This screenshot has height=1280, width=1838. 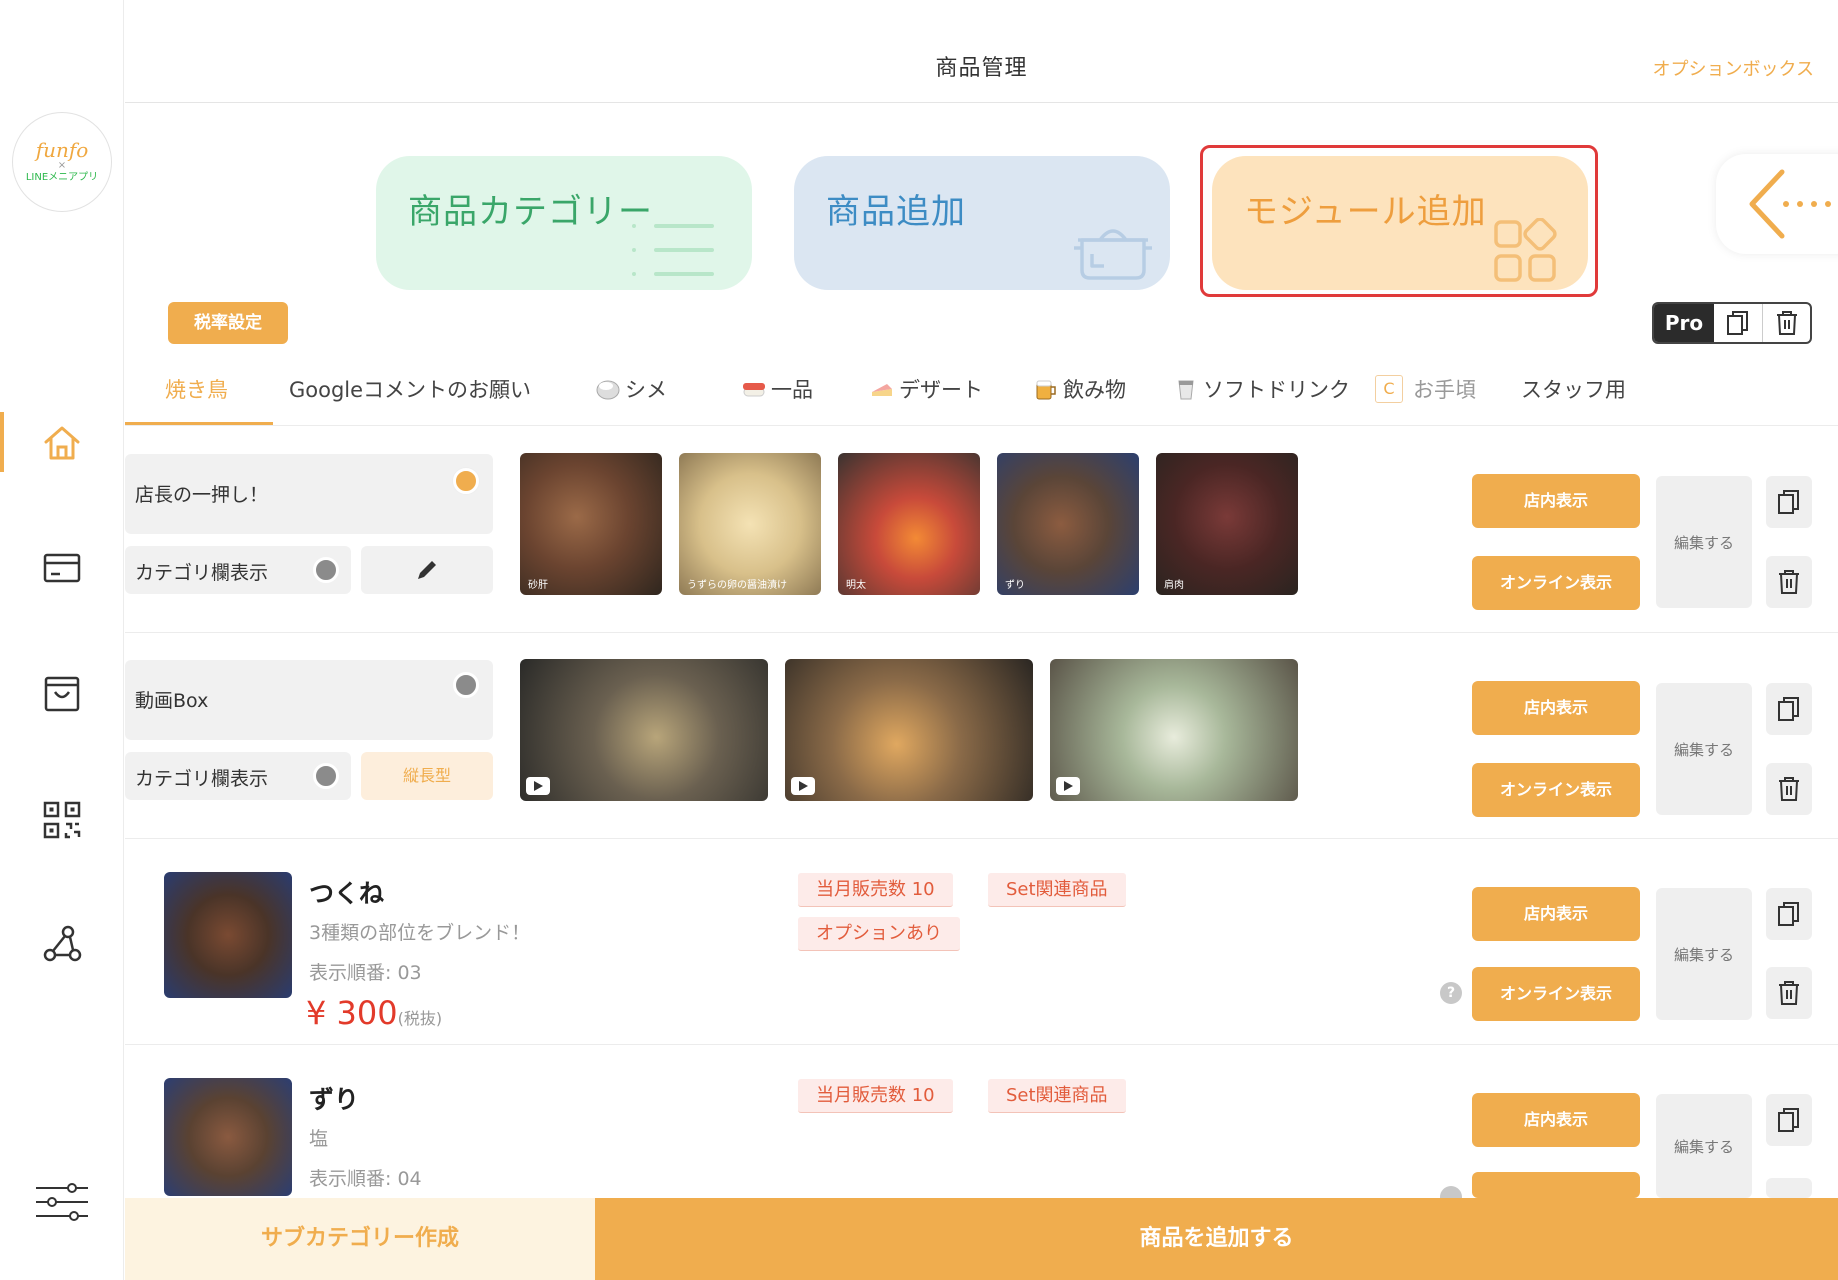 I want to click on module-title: 動画Box, so click(x=172, y=701).